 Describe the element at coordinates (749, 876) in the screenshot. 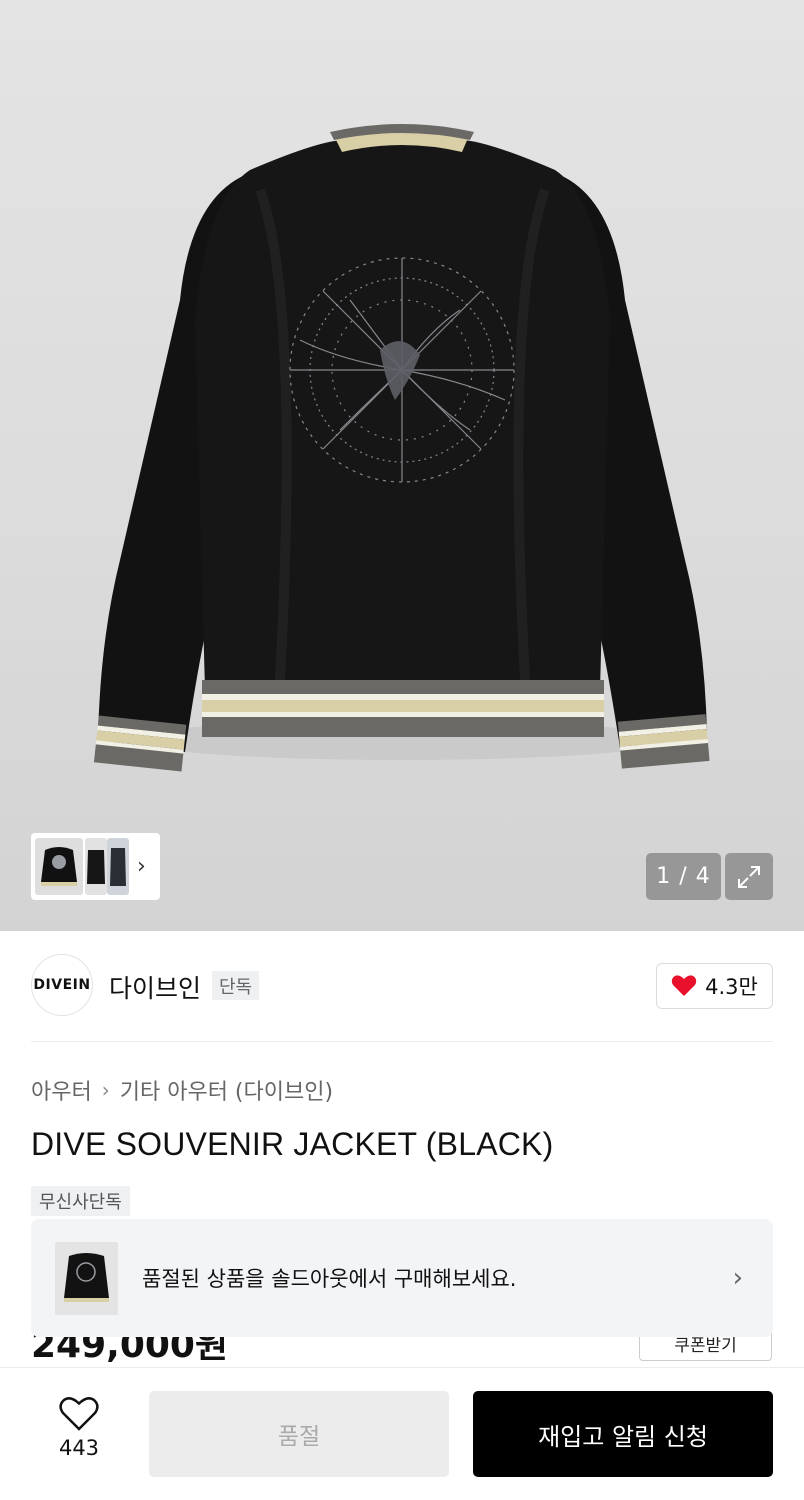

I see `expand-icon` at that location.